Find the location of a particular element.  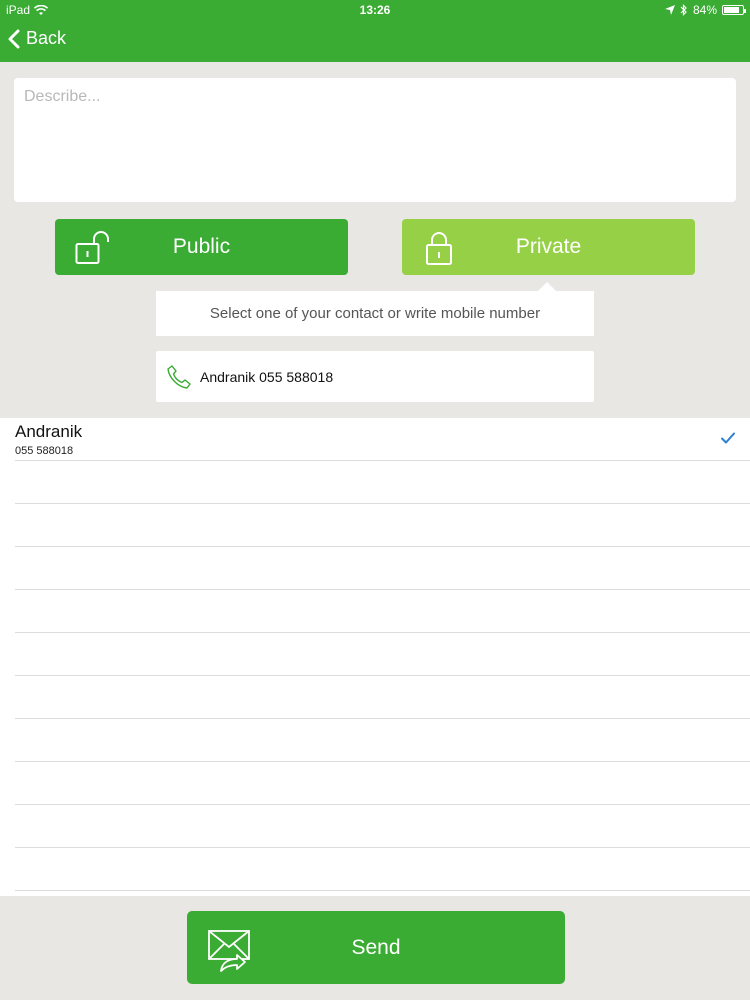

send-label: Send is located at coordinates (376, 947).